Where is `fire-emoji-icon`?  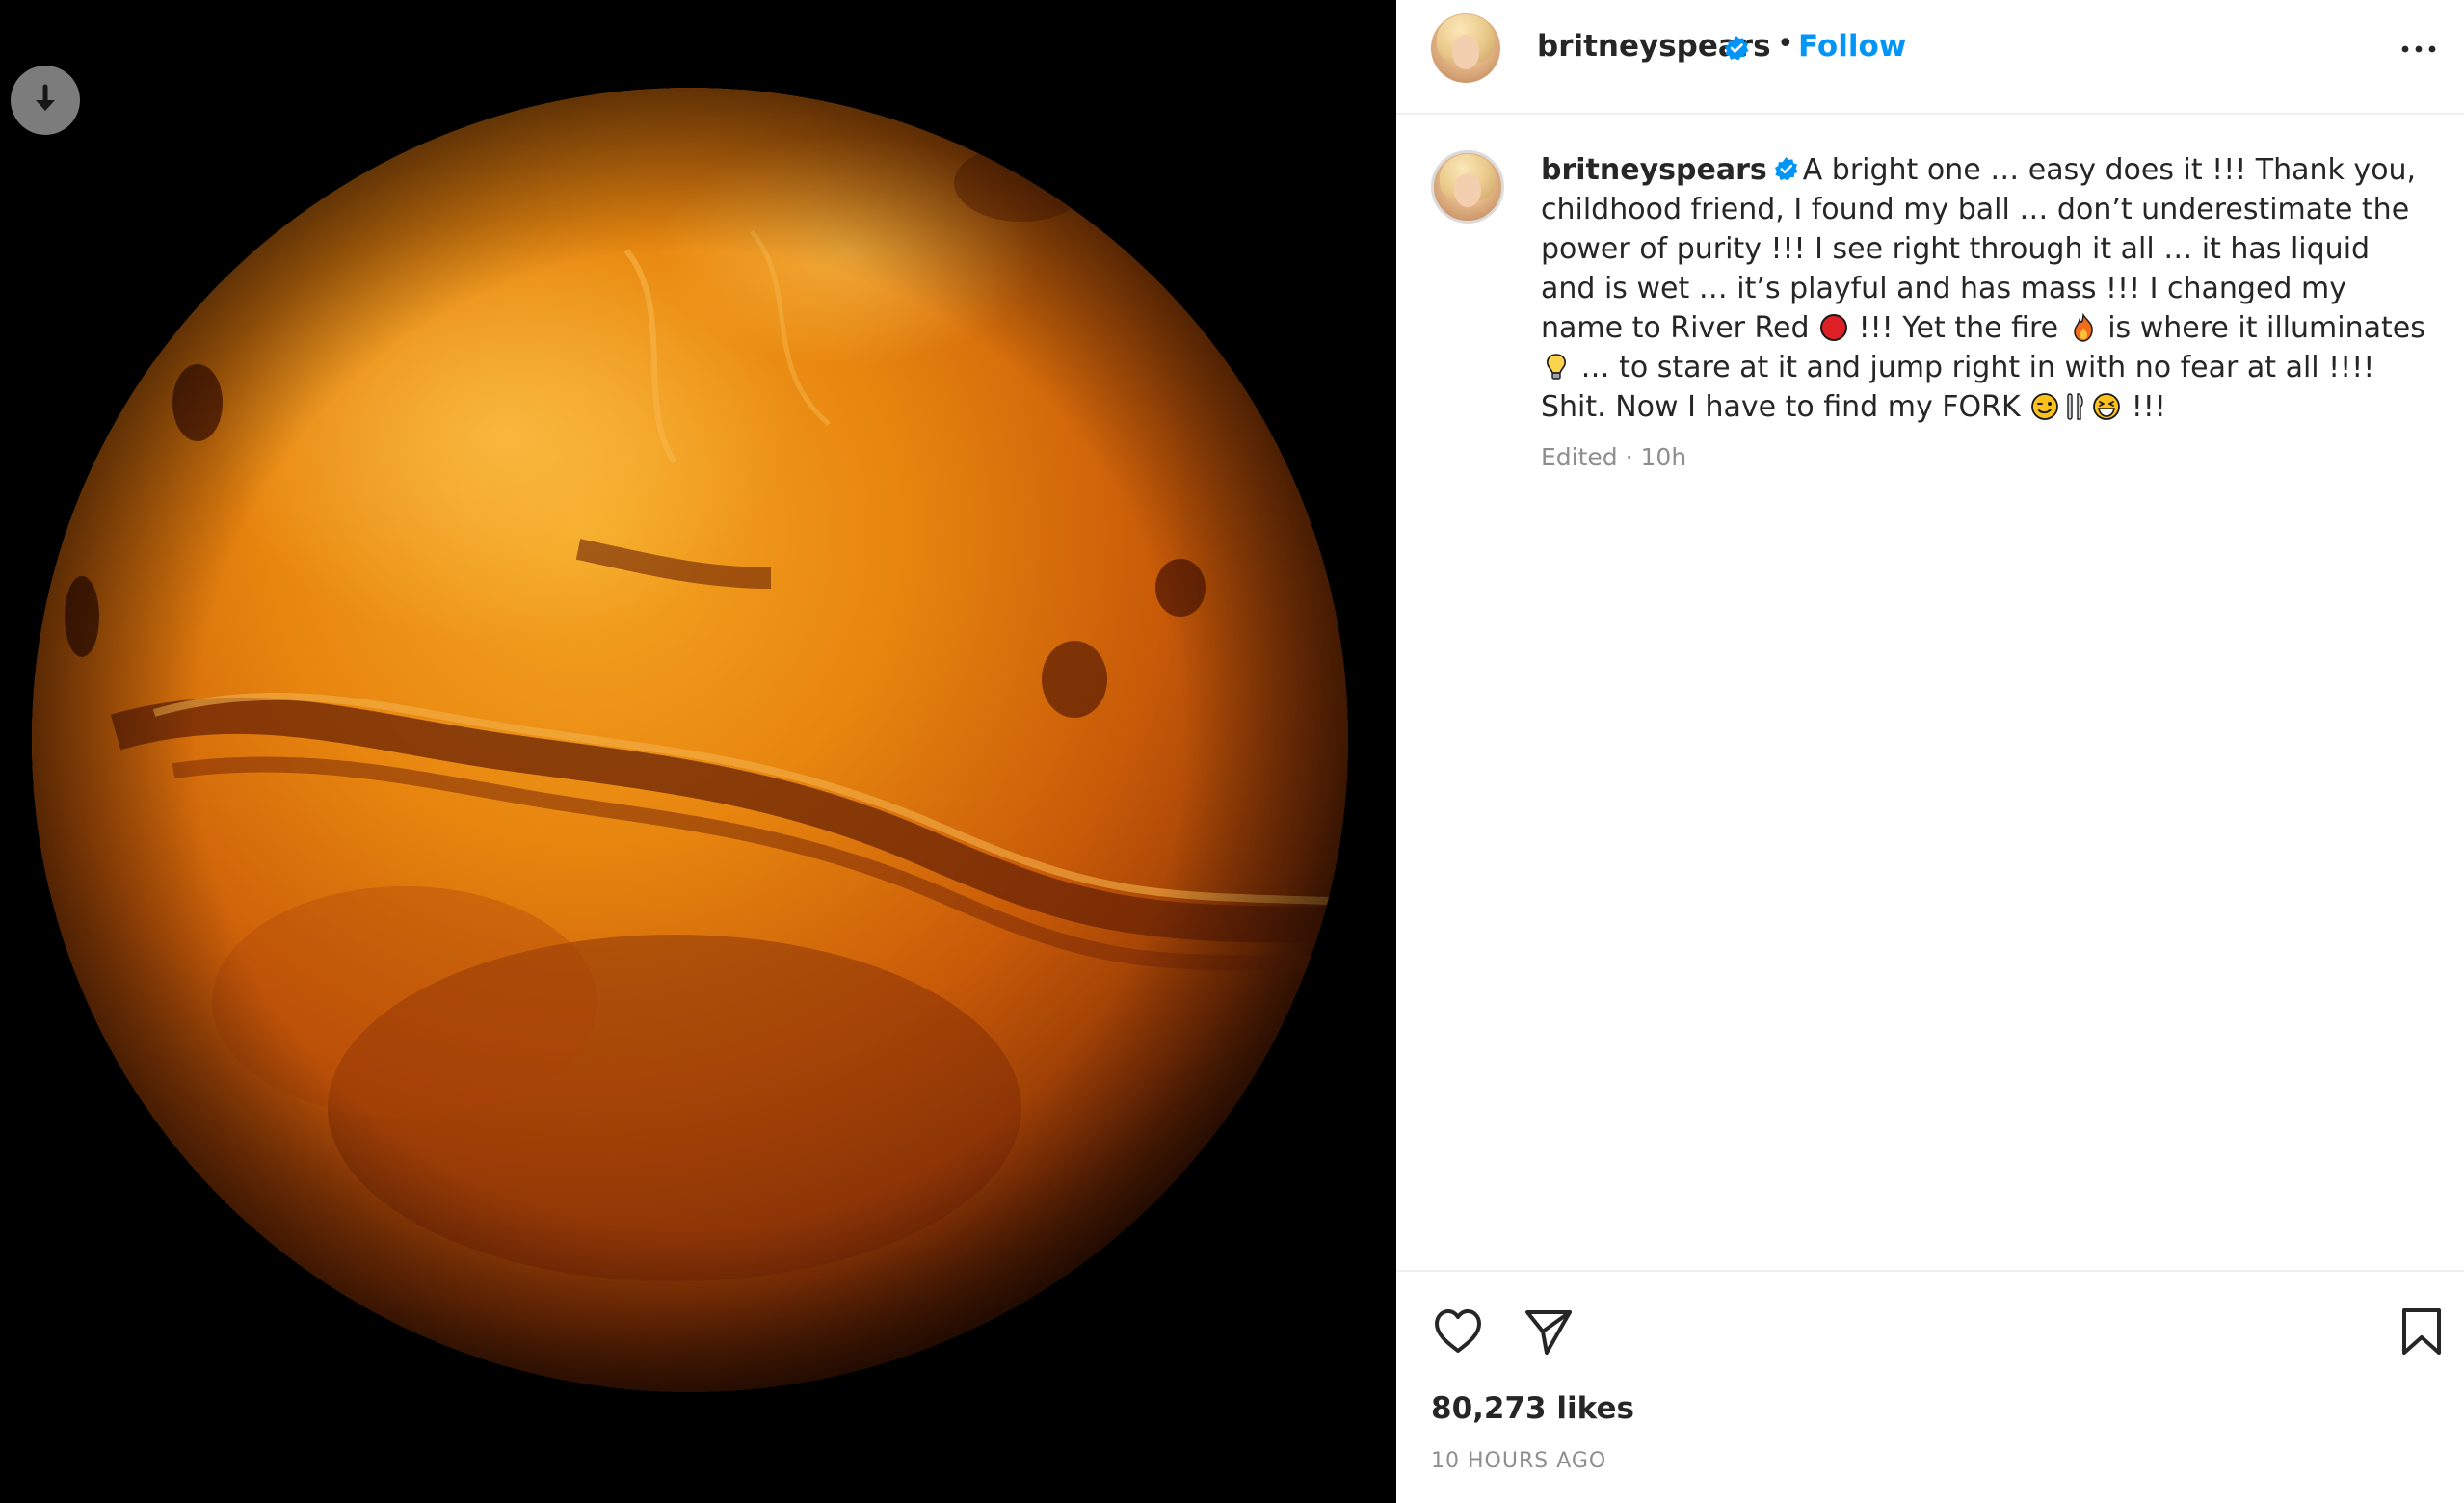 fire-emoji-icon is located at coordinates (2083, 327).